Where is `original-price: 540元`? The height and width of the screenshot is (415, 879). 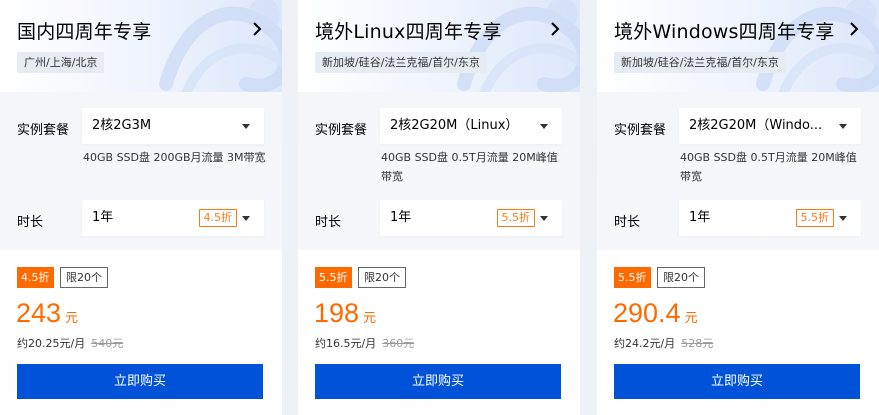
original-price: 540元 is located at coordinates (107, 343).